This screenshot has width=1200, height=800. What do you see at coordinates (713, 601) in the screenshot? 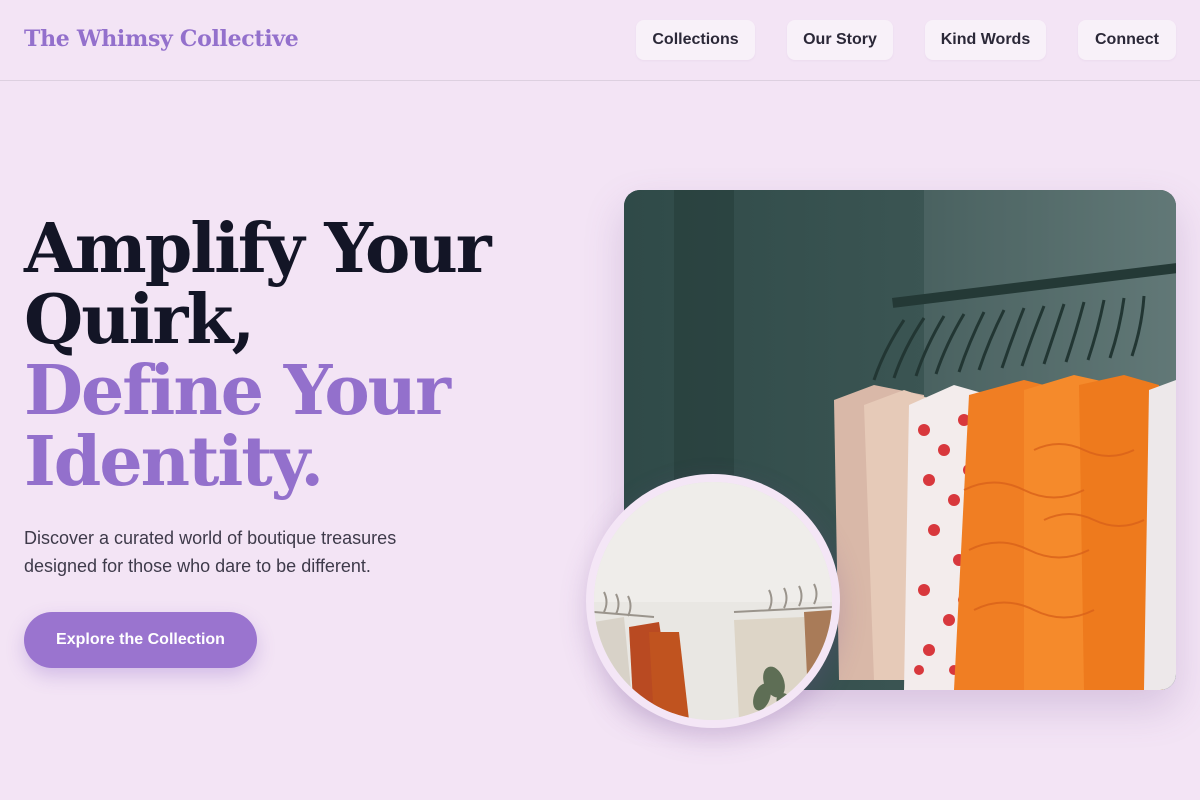
I see `boutique-interior-image` at bounding box center [713, 601].